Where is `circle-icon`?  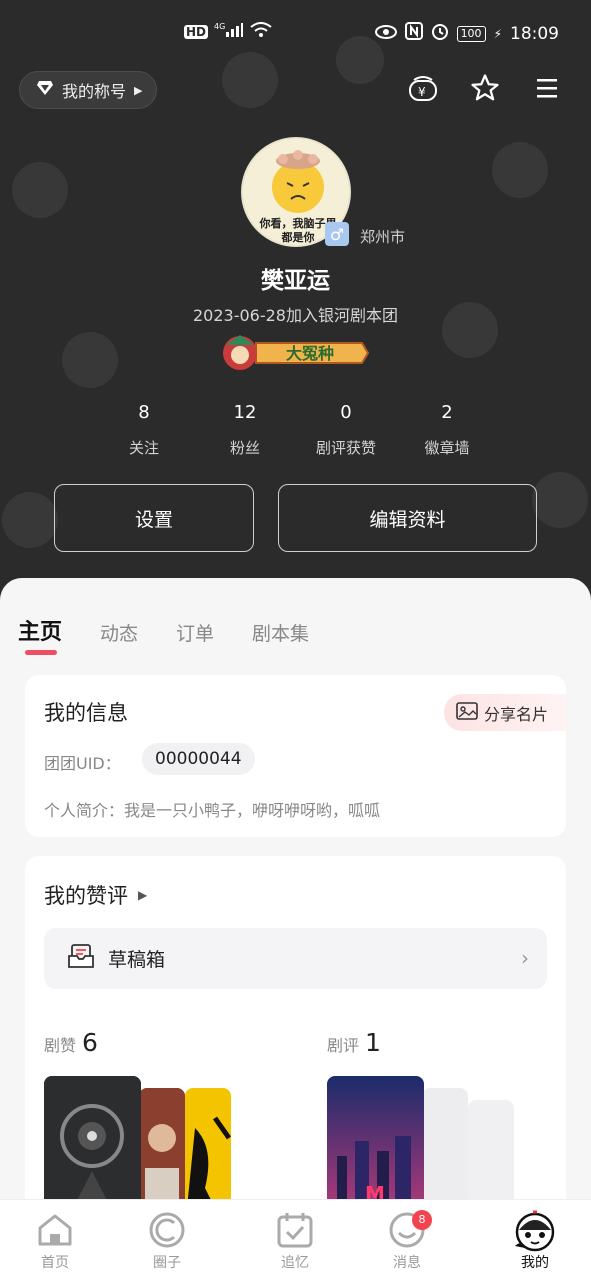 circle-icon is located at coordinates (167, 1230).